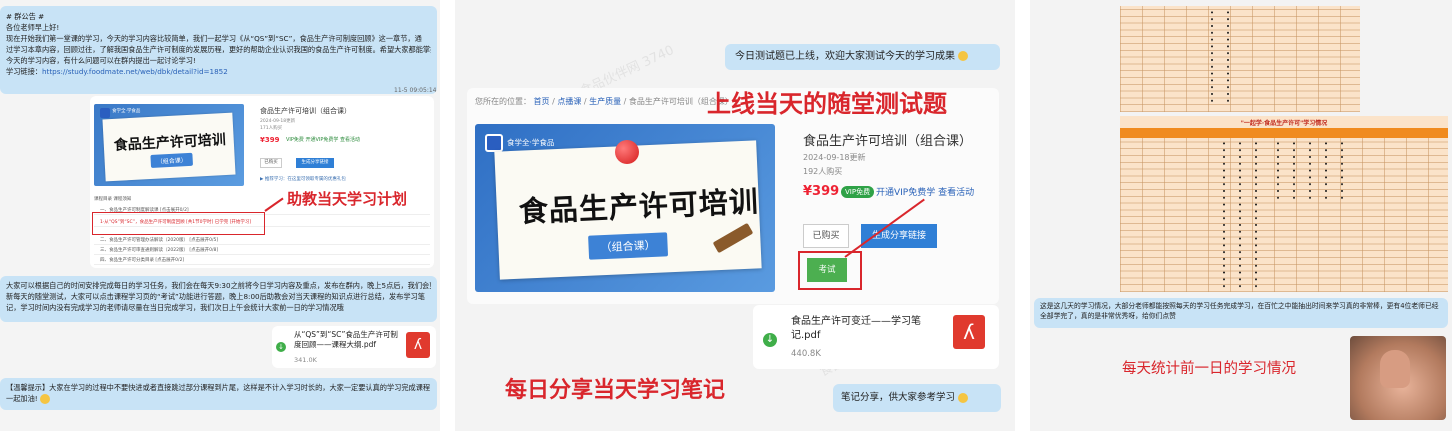 This screenshot has height=431, width=1452. I want to click on sheet-title: "一起学·食品生产许可"学习情况, so click(1284, 123).